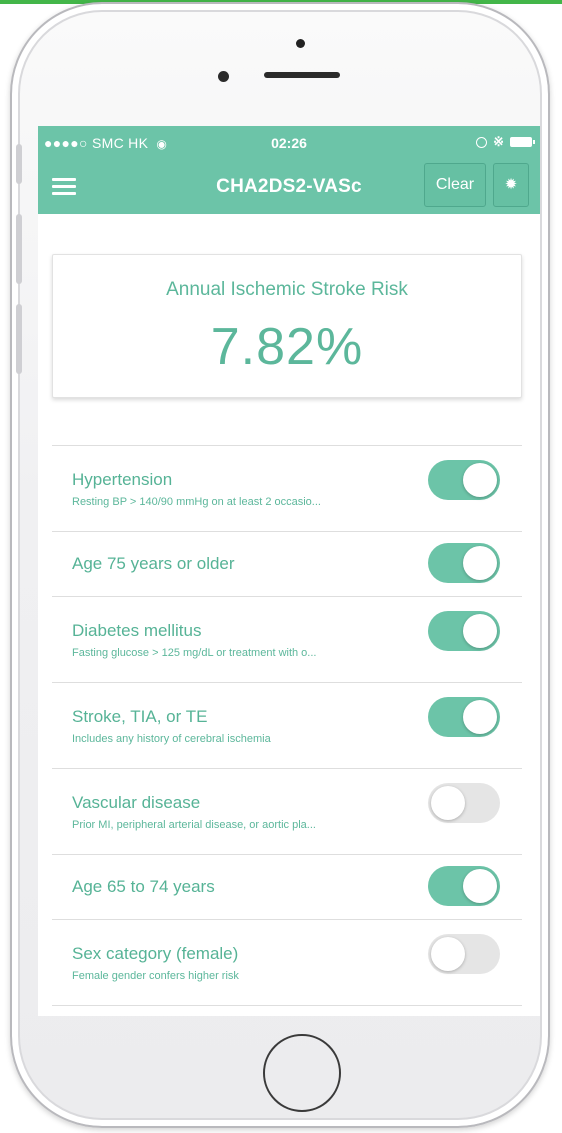 The width and height of the screenshot is (562, 1133). Describe the element at coordinates (455, 185) in the screenshot. I see `clear-button: Clear` at that location.